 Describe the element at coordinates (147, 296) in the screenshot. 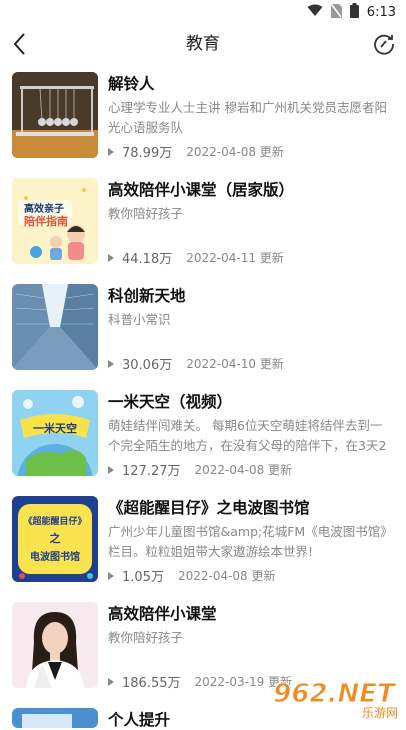

I see `item-title: 科创新天地` at that location.